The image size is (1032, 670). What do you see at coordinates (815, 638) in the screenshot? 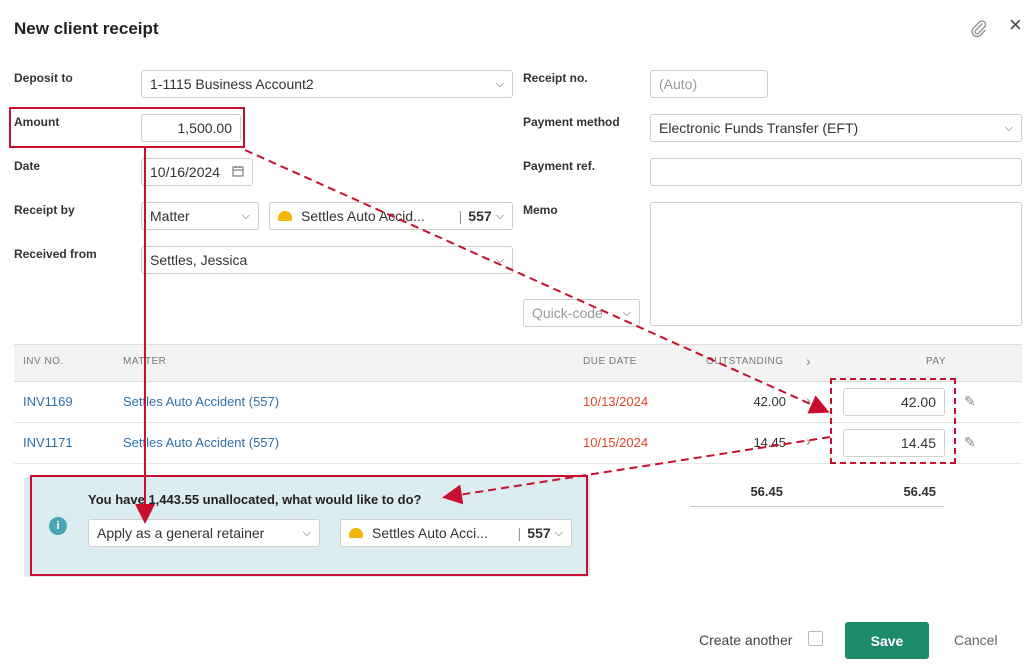
I see `create-another-checkbox` at bounding box center [815, 638].